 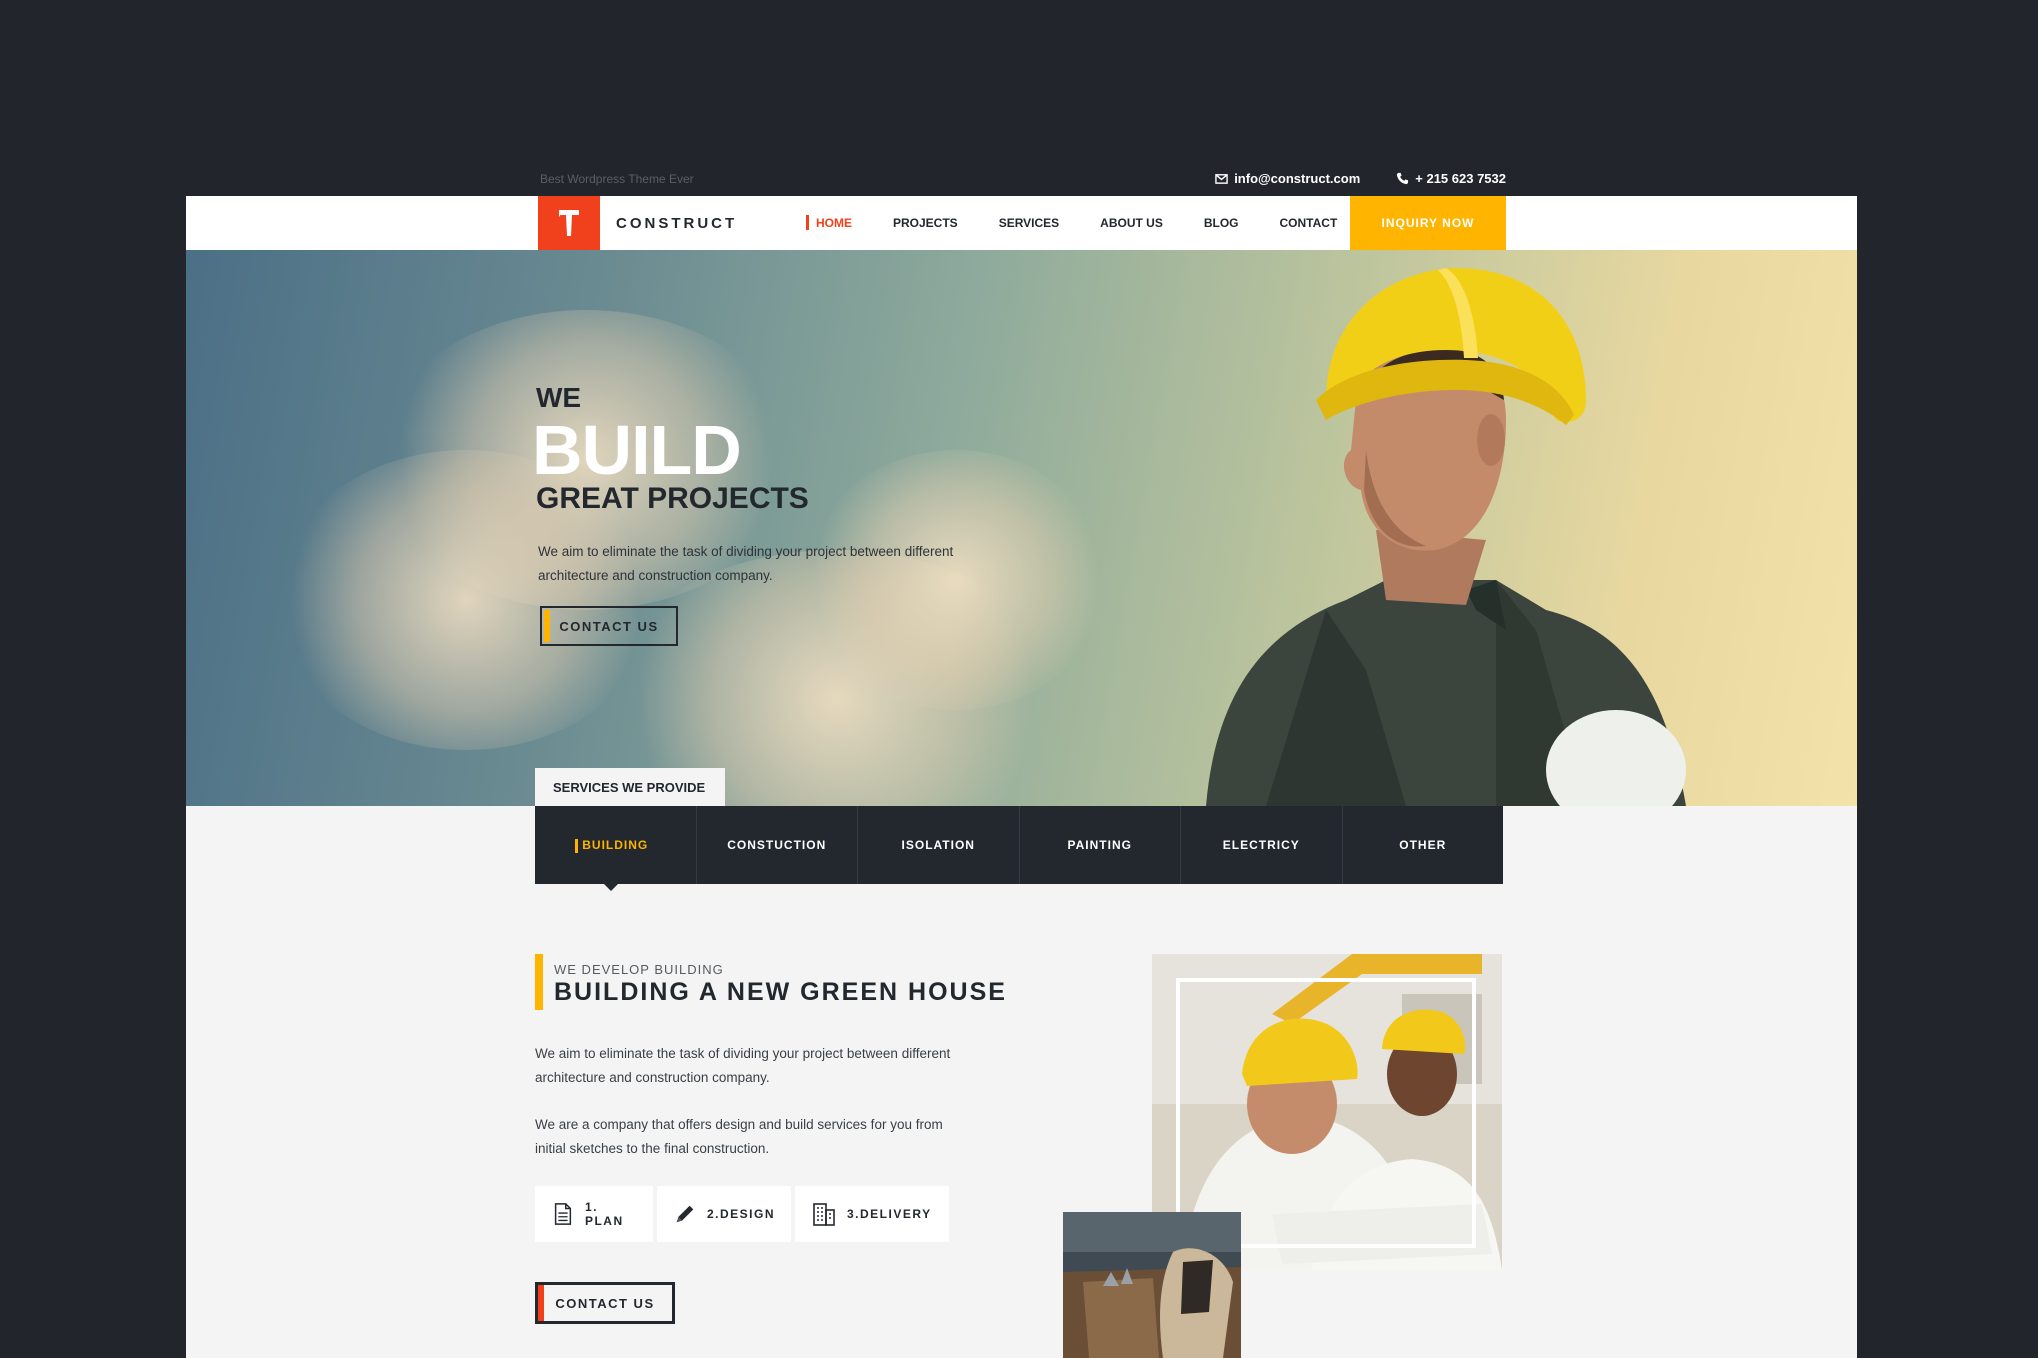 What do you see at coordinates (939, 845) in the screenshot?
I see `tab-isolation: ISOLATION` at bounding box center [939, 845].